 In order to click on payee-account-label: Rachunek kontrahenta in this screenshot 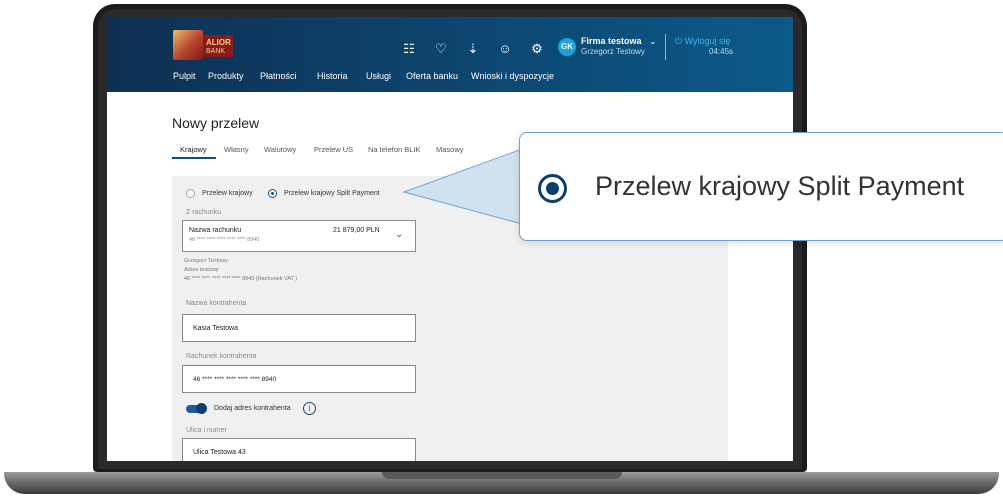, I will do `click(221, 356)`.